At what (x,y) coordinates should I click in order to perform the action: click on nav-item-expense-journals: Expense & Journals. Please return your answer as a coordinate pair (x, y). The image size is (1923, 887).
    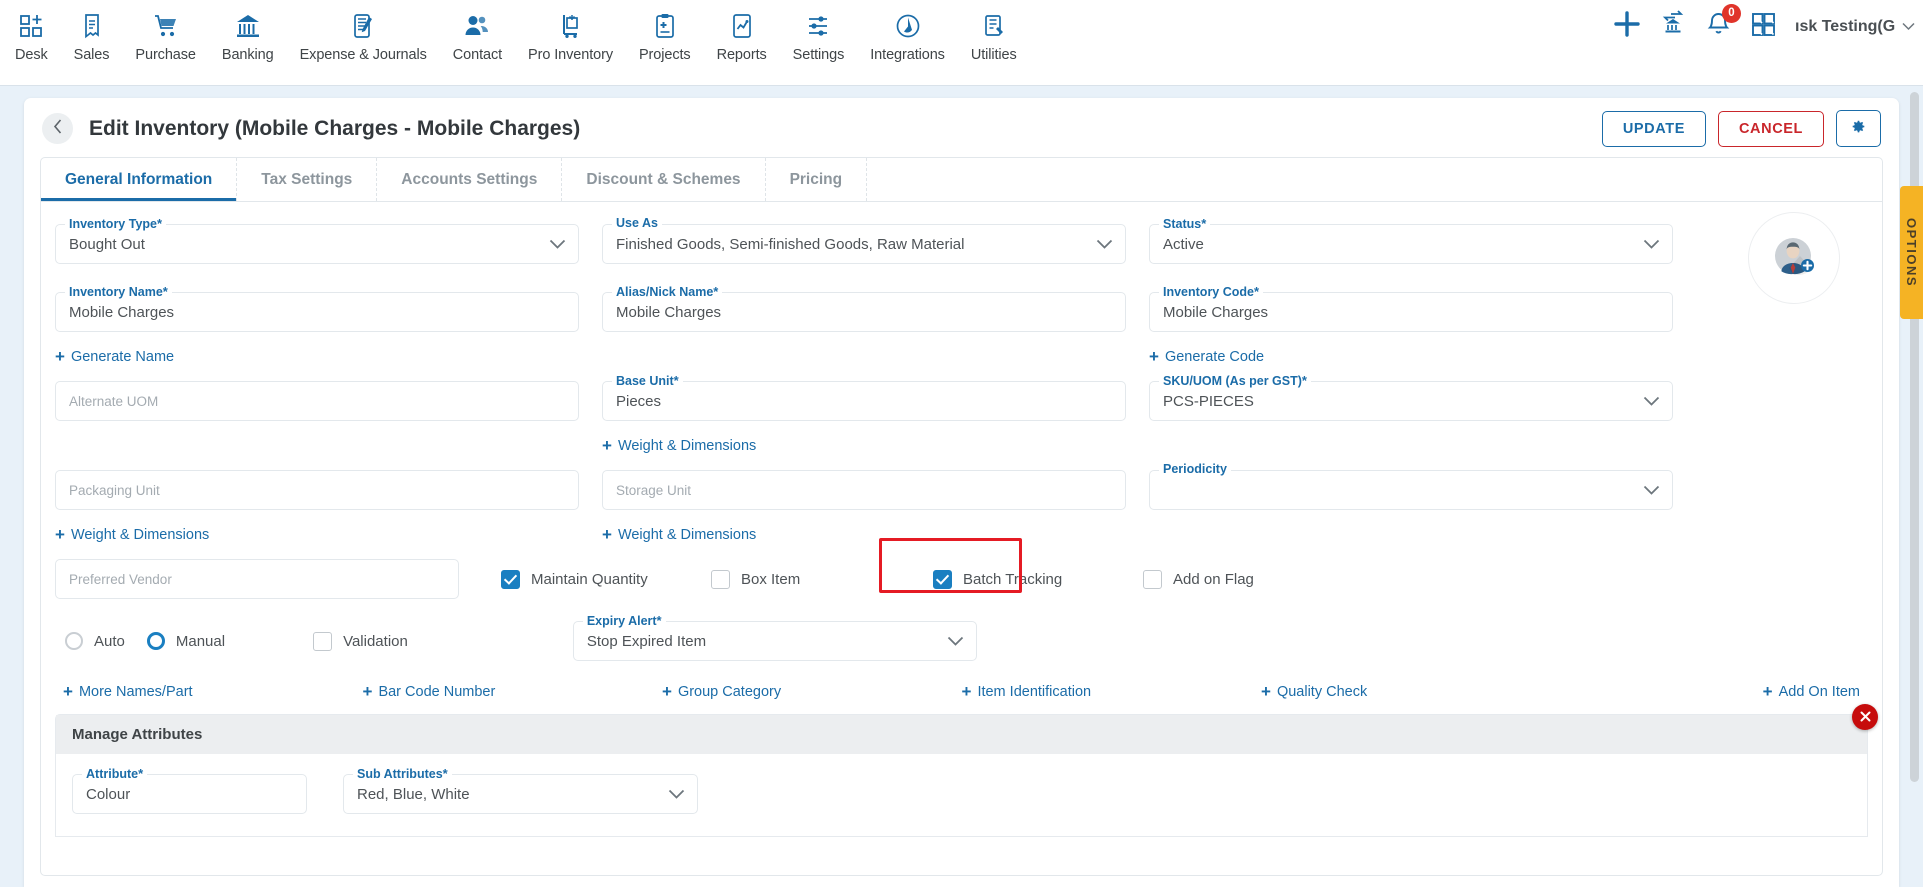
    Looking at the image, I should click on (363, 31).